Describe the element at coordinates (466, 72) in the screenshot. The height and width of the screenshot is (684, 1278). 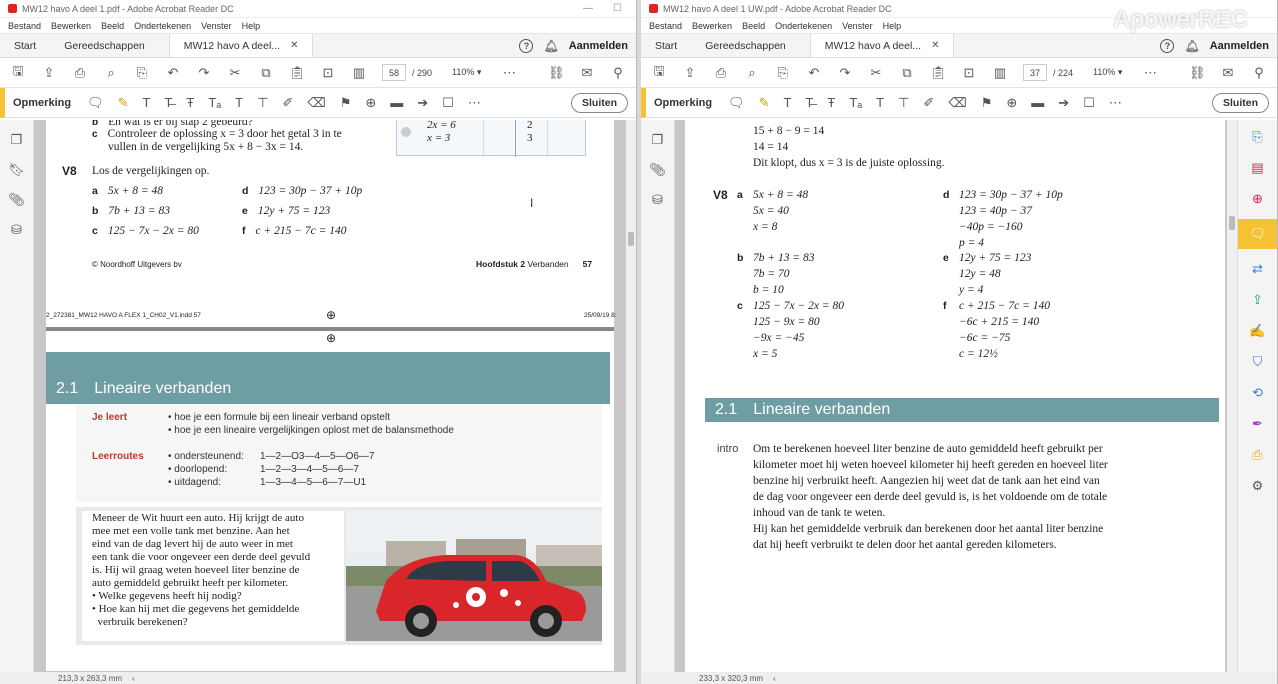
I see `zoom-select: 110% ▾` at that location.